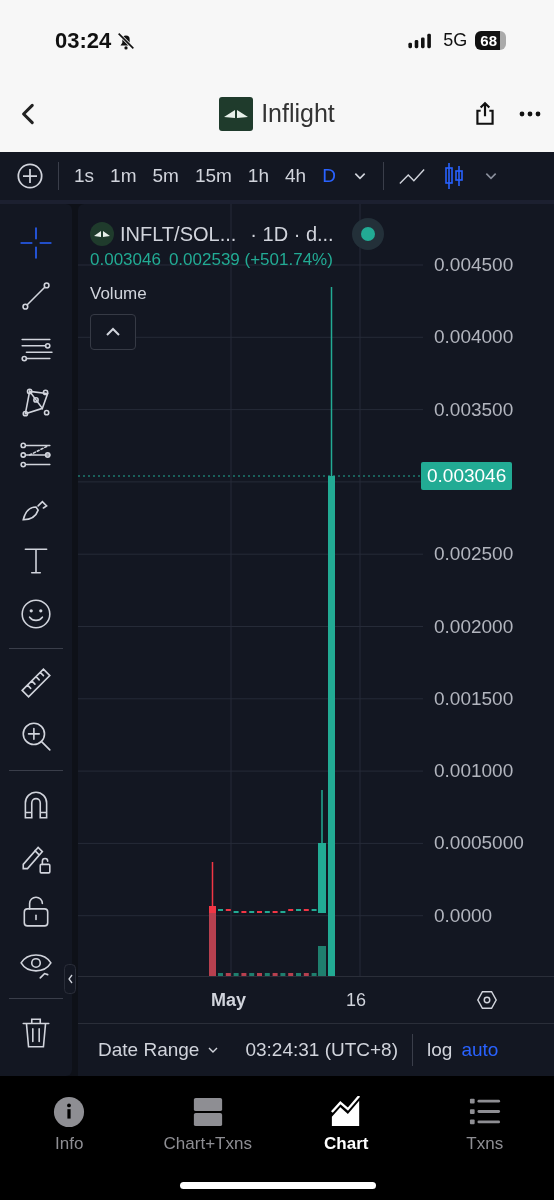 This screenshot has height=1200, width=554. Describe the element at coordinates (125, 260) in the screenshot. I see `price-value: 0.003046` at that location.